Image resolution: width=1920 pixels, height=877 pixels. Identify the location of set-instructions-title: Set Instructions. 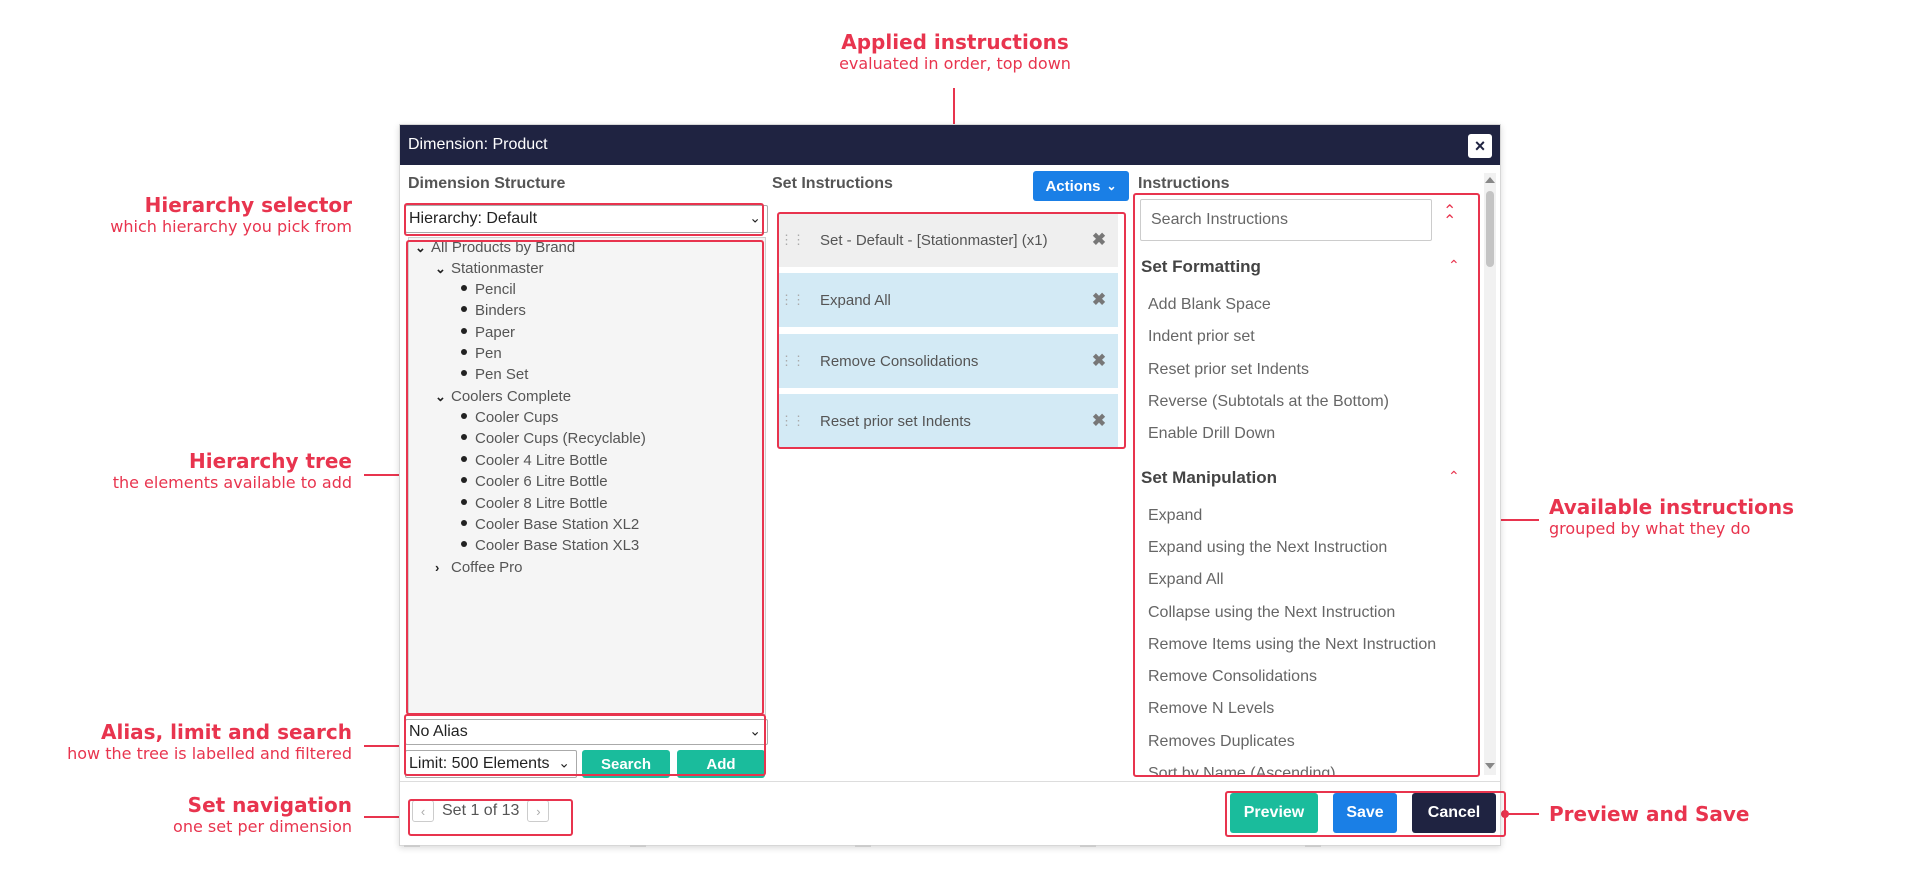
(832, 183).